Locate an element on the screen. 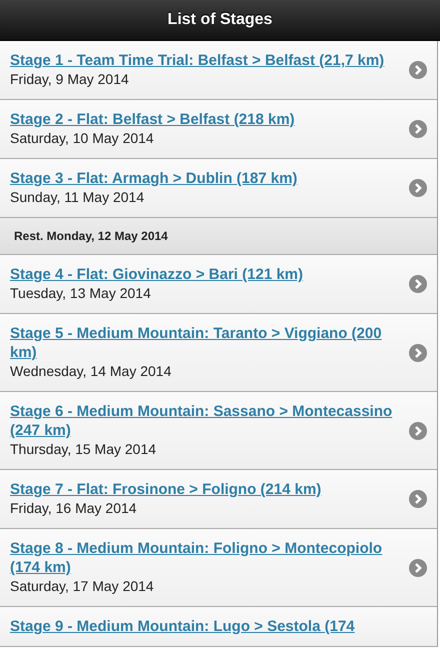 The height and width of the screenshot is (665, 440). stage-date: Thursday, 15 May 2014 is located at coordinates (83, 449).